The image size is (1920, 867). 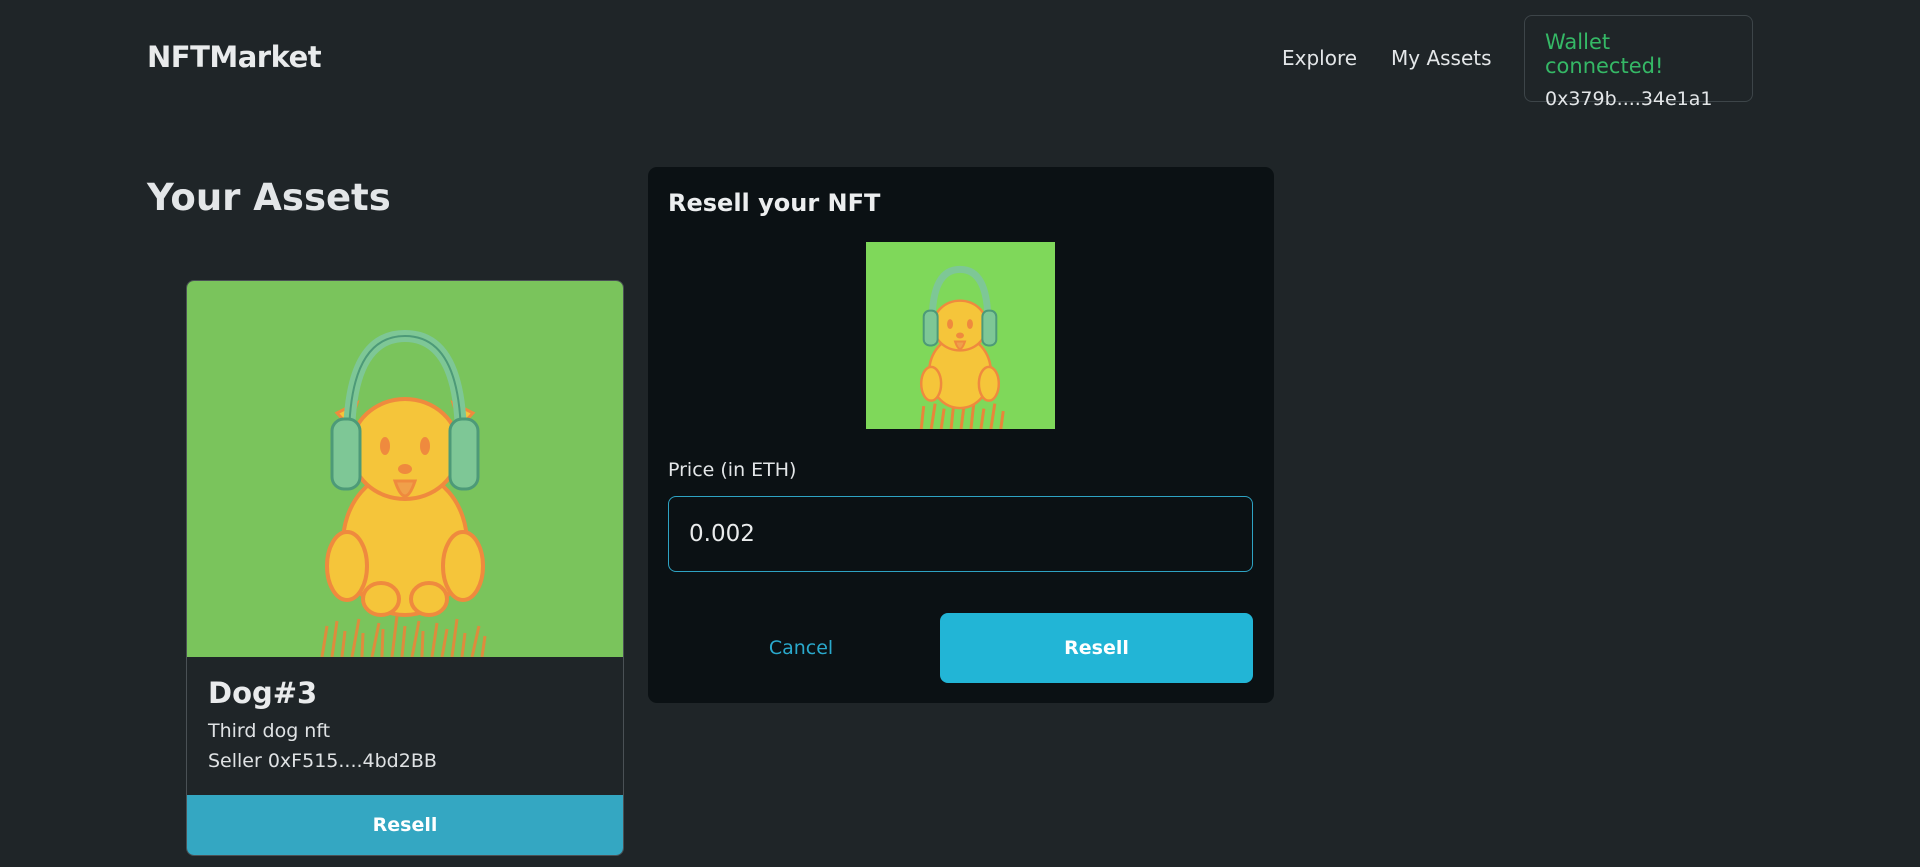 I want to click on card-resell-button: Resell, so click(x=405, y=825).